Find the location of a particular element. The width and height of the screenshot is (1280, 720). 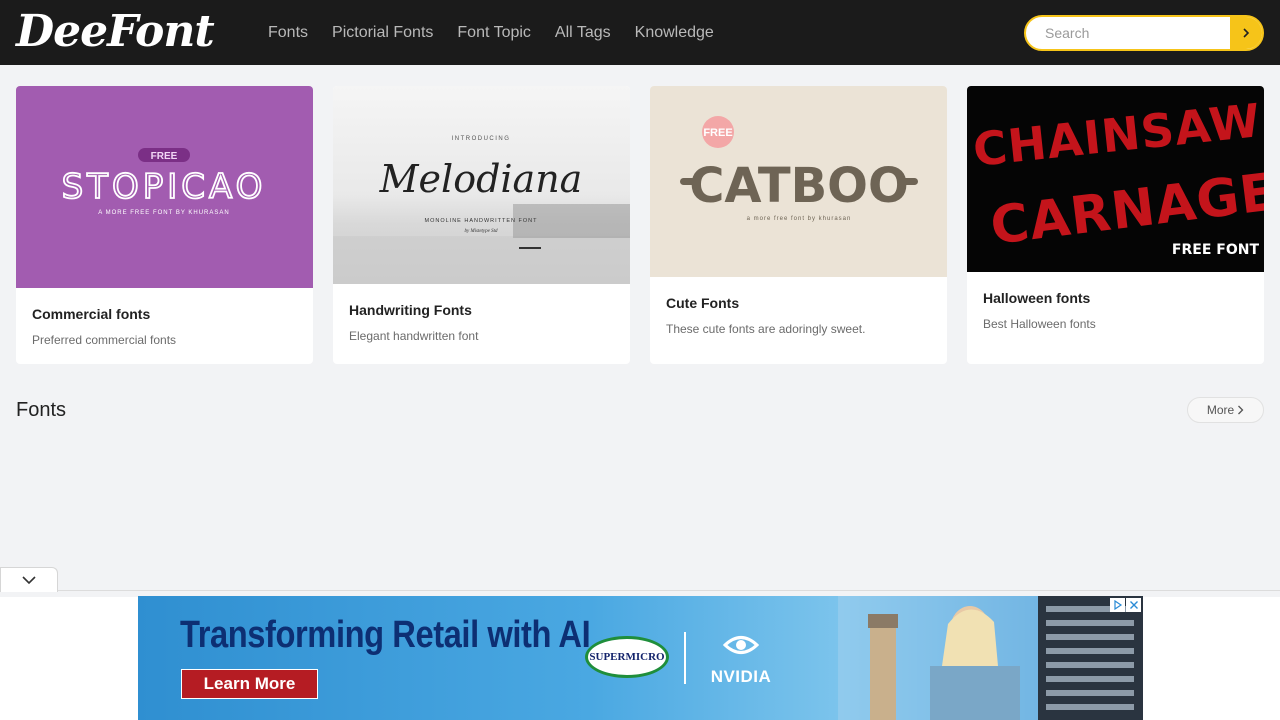

card-title: Commercial fonts is located at coordinates (91, 314).